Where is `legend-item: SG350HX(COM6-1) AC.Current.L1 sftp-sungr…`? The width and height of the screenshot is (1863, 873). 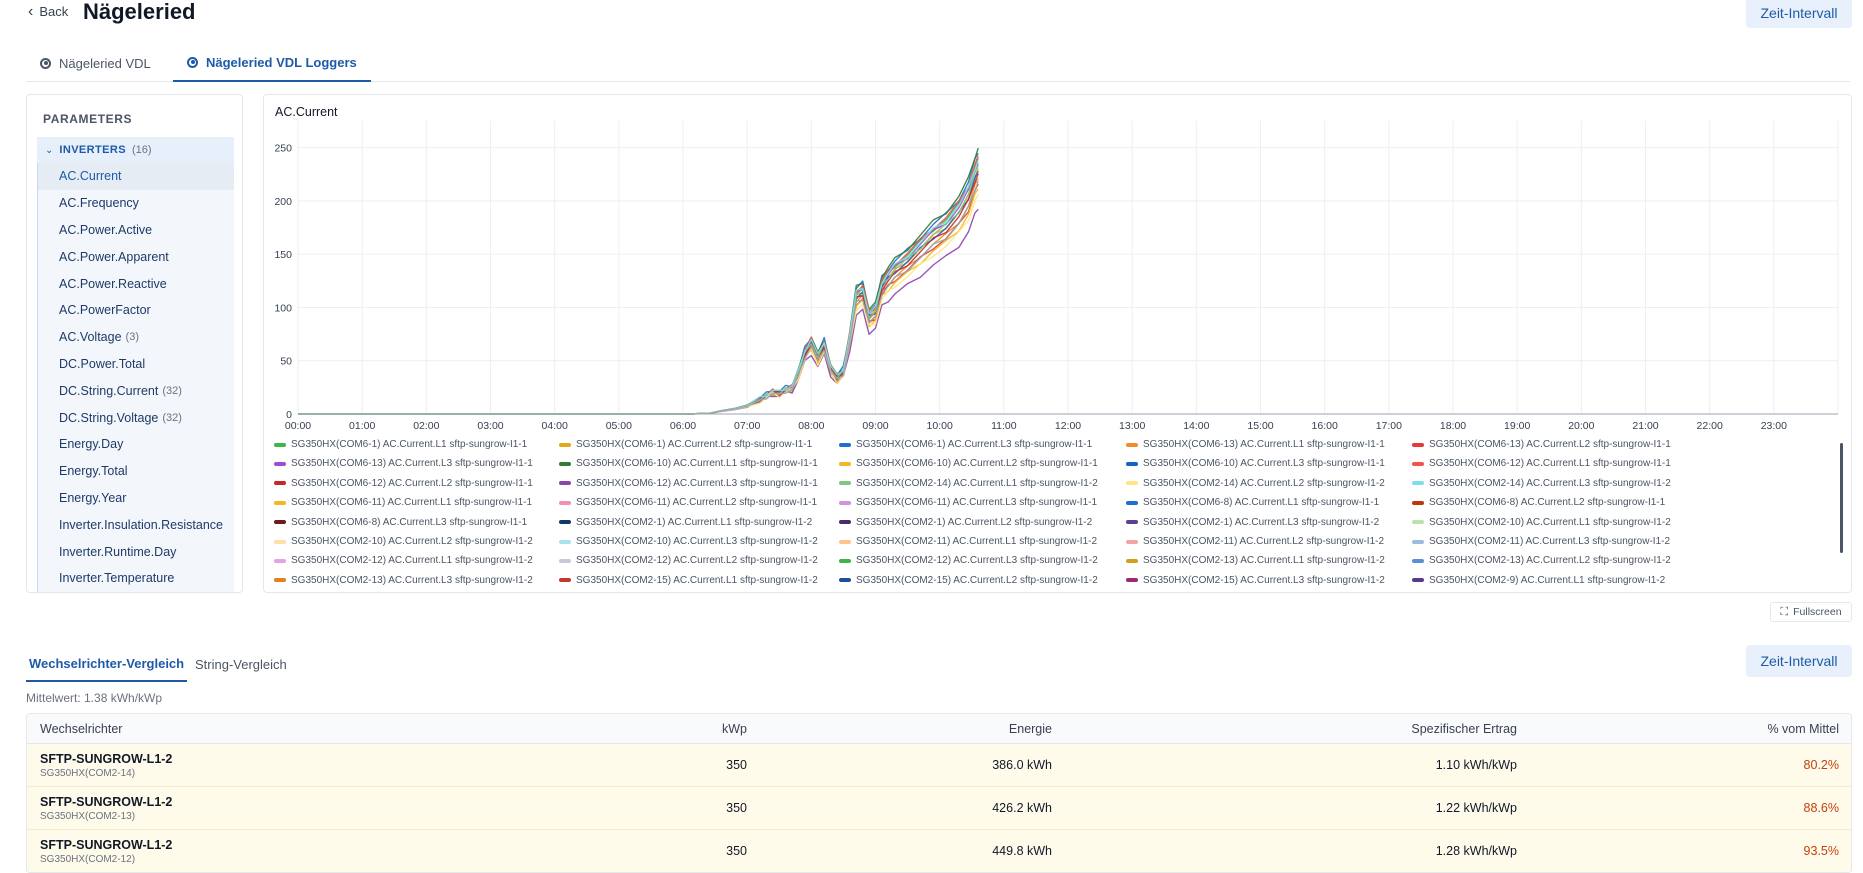 legend-item: SG350HX(COM6-1) AC.Current.L1 sftp-sungr… is located at coordinates (400, 444).